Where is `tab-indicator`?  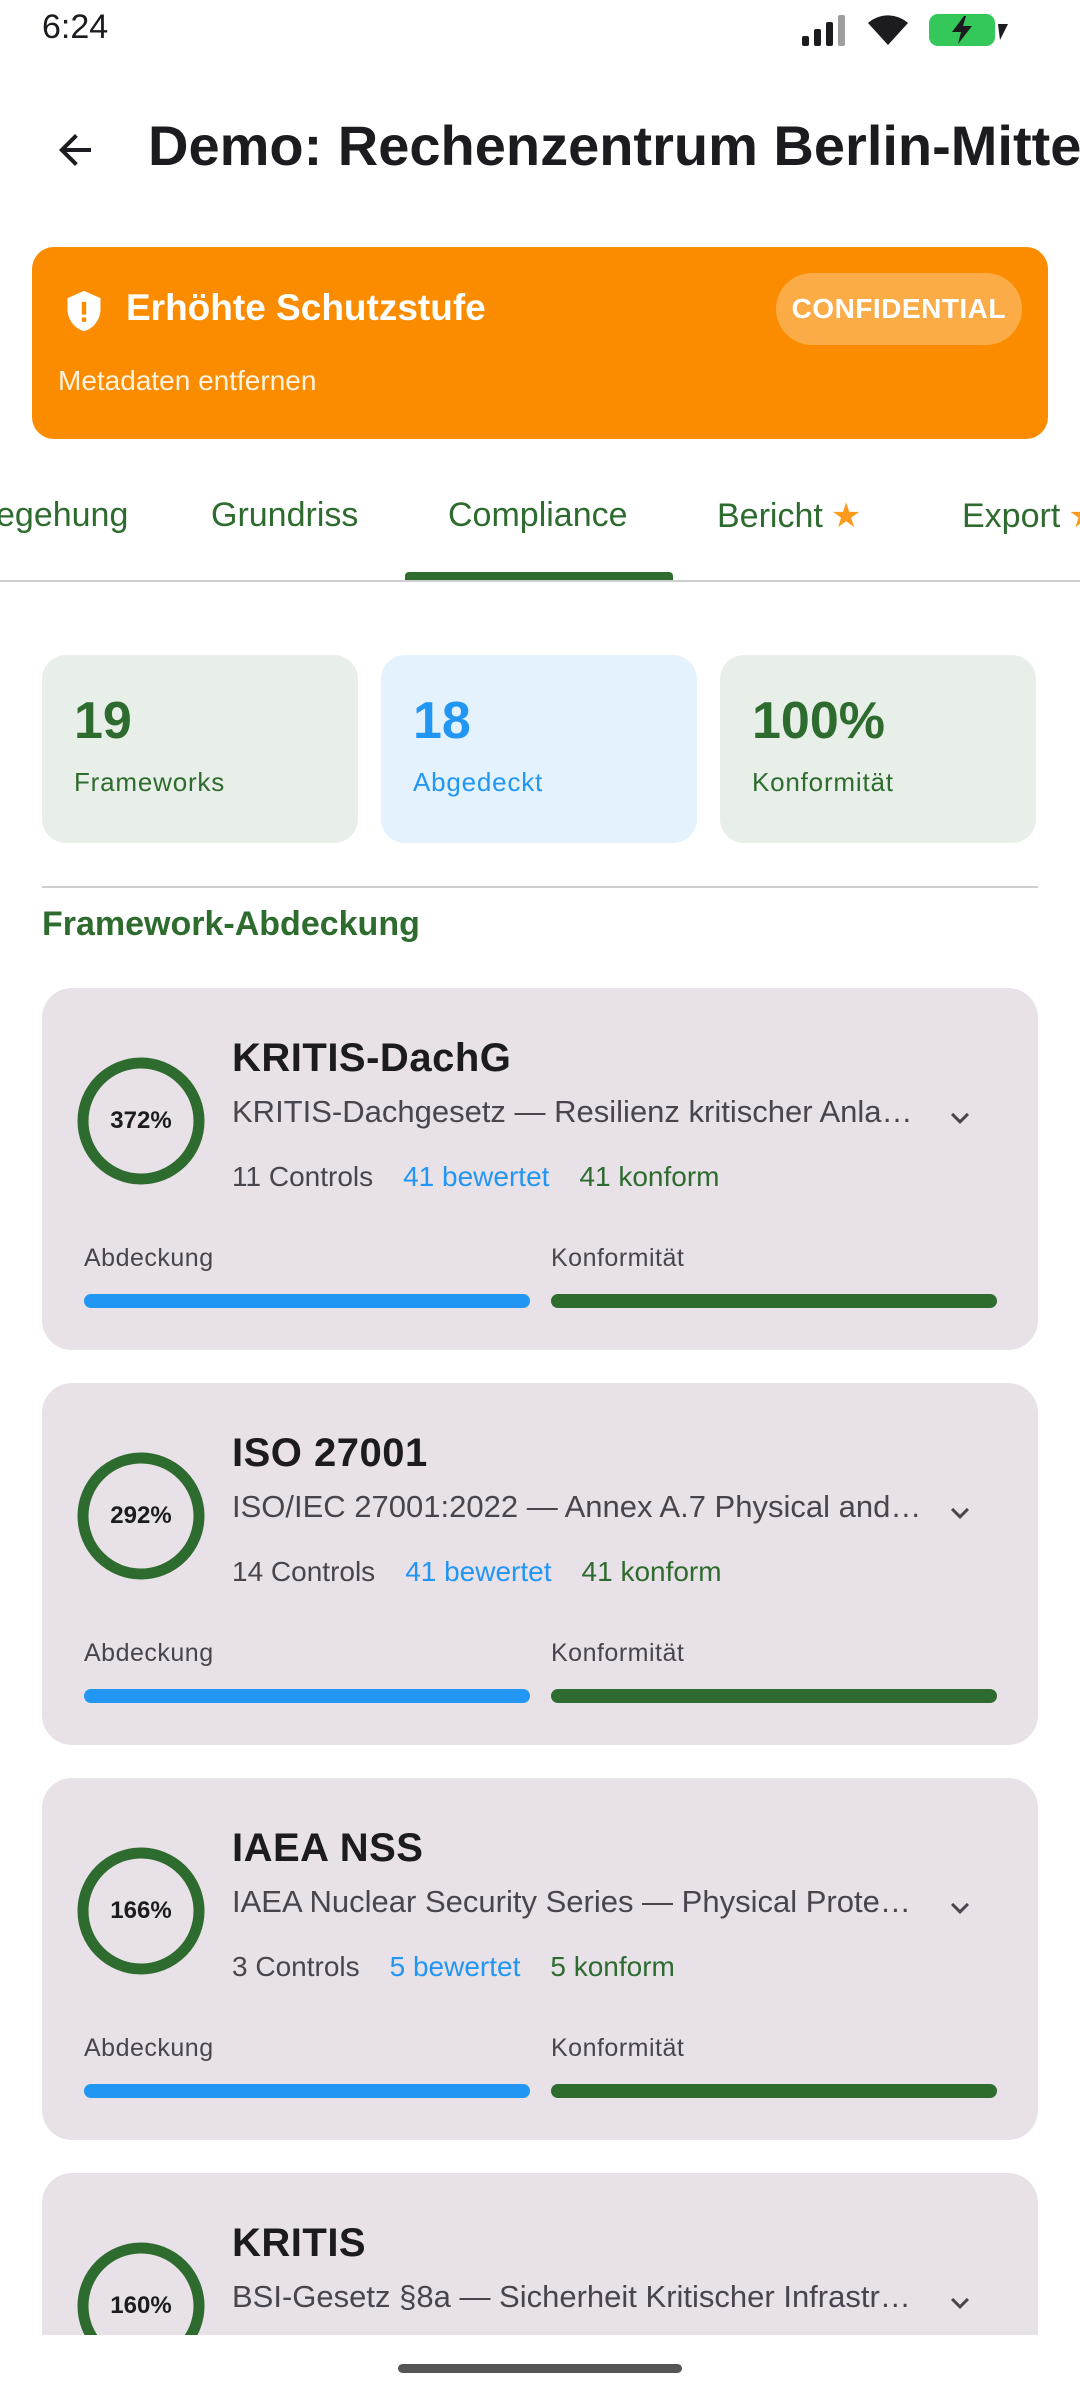
tab-indicator is located at coordinates (539, 576).